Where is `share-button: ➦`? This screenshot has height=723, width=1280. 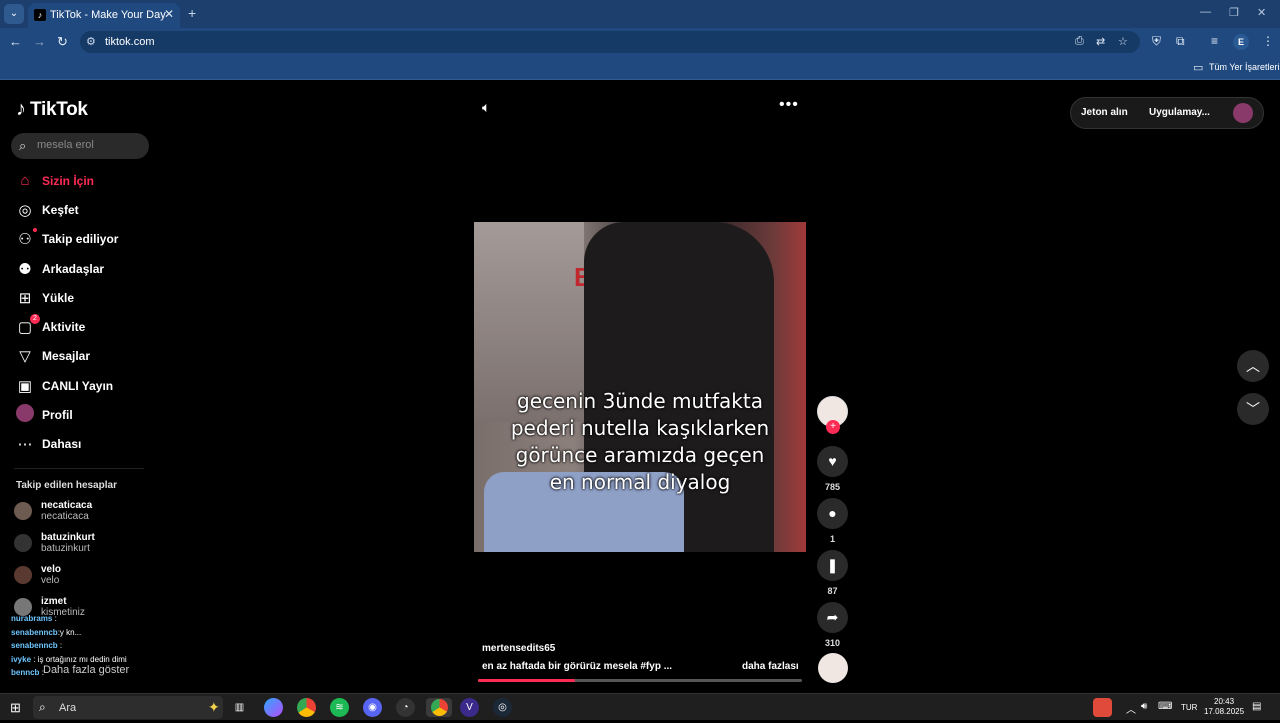
share-button: ➦ is located at coordinates (832, 617).